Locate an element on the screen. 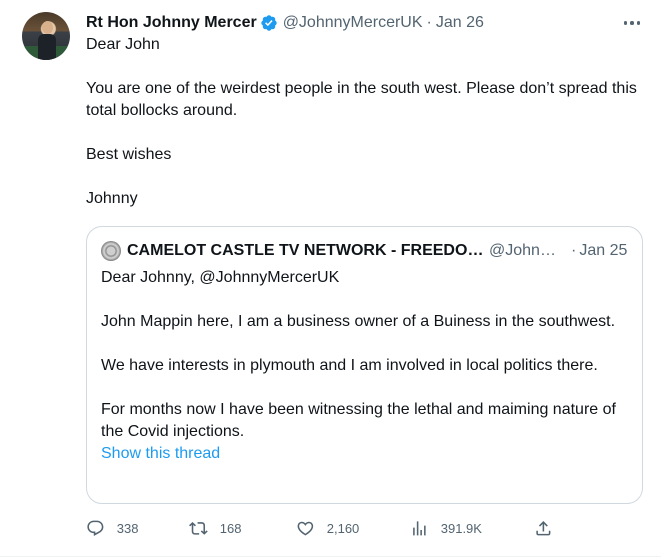 The width and height of the screenshot is (661, 557). quoted-tweet-timestamp: Jan 25 is located at coordinates (603, 250).